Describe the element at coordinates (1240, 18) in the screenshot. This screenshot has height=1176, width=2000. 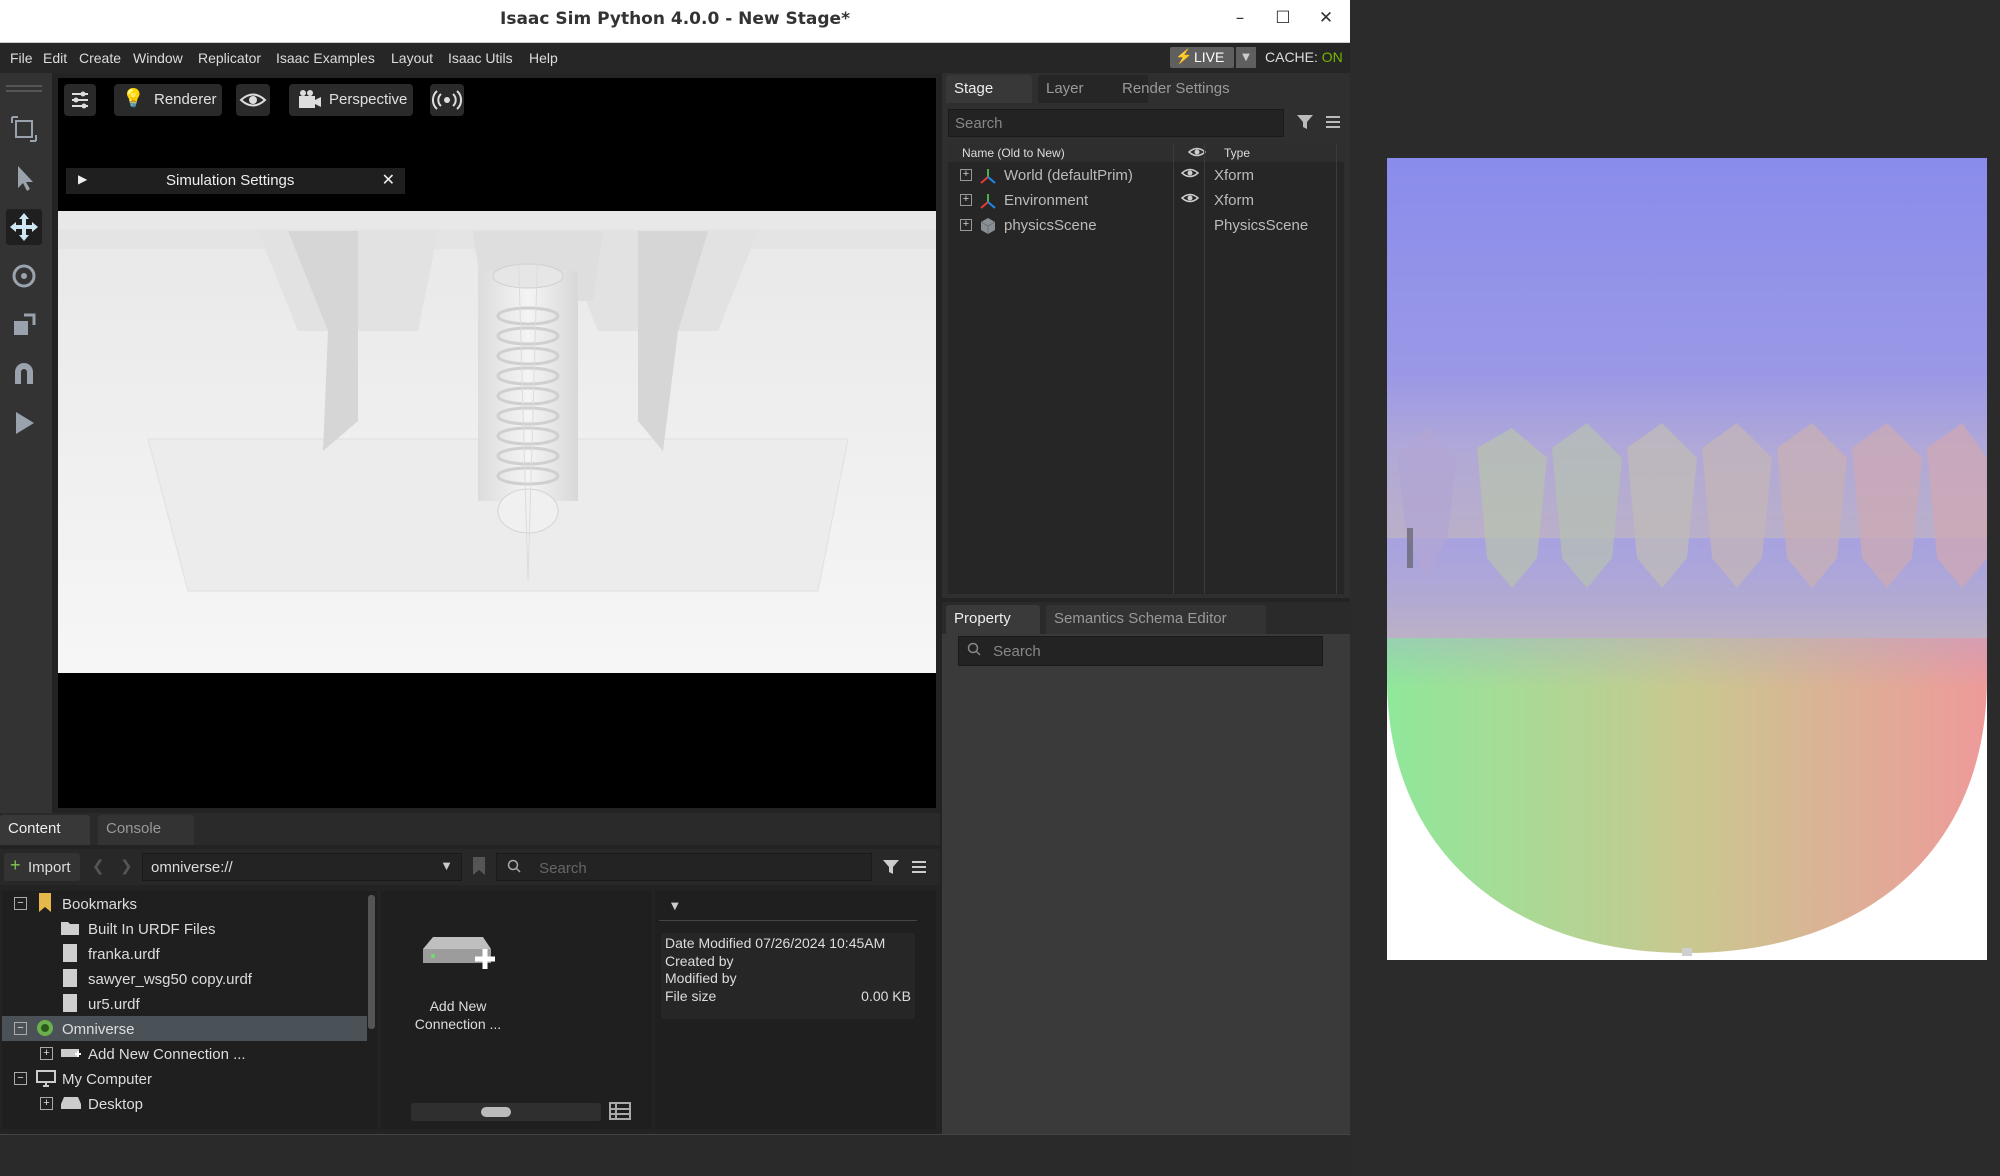
I see `minimize-button: –` at that location.